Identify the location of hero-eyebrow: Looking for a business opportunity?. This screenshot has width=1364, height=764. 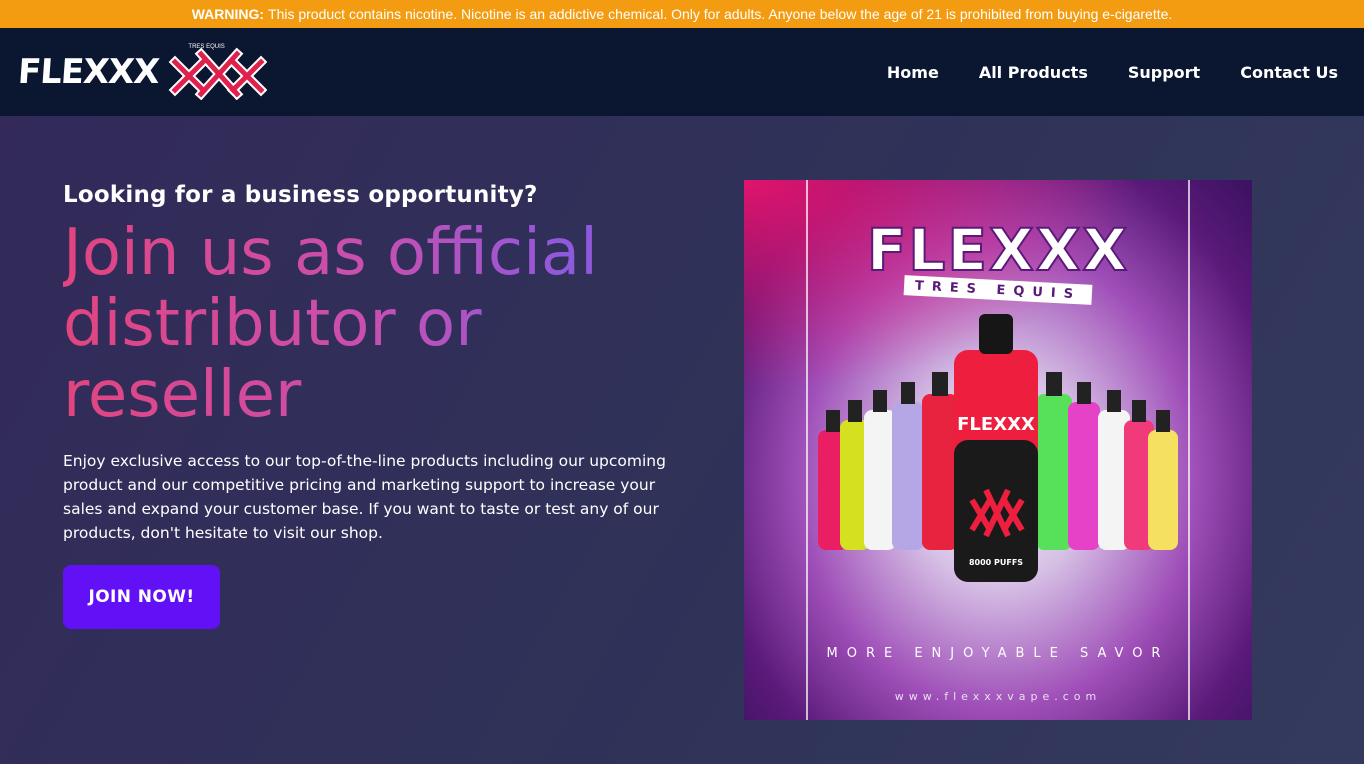
(300, 195).